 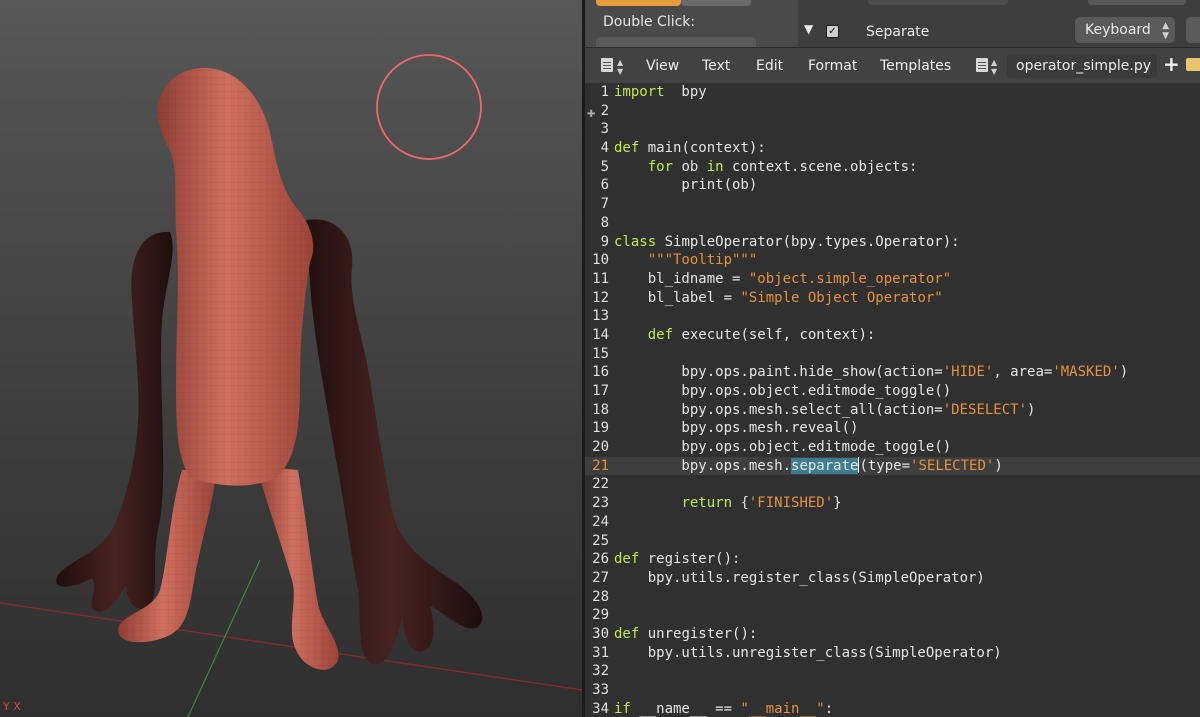 I want to click on left-arm-masked, so click(x=114, y=421).